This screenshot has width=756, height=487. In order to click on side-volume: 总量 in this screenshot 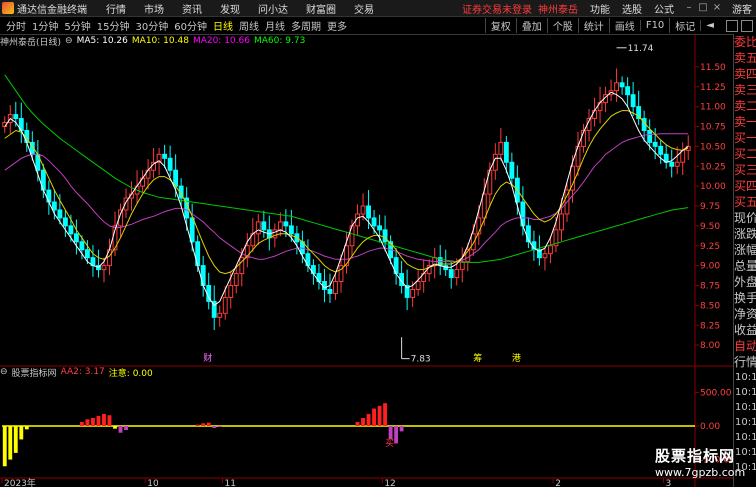, I will do `click(745, 266)`.